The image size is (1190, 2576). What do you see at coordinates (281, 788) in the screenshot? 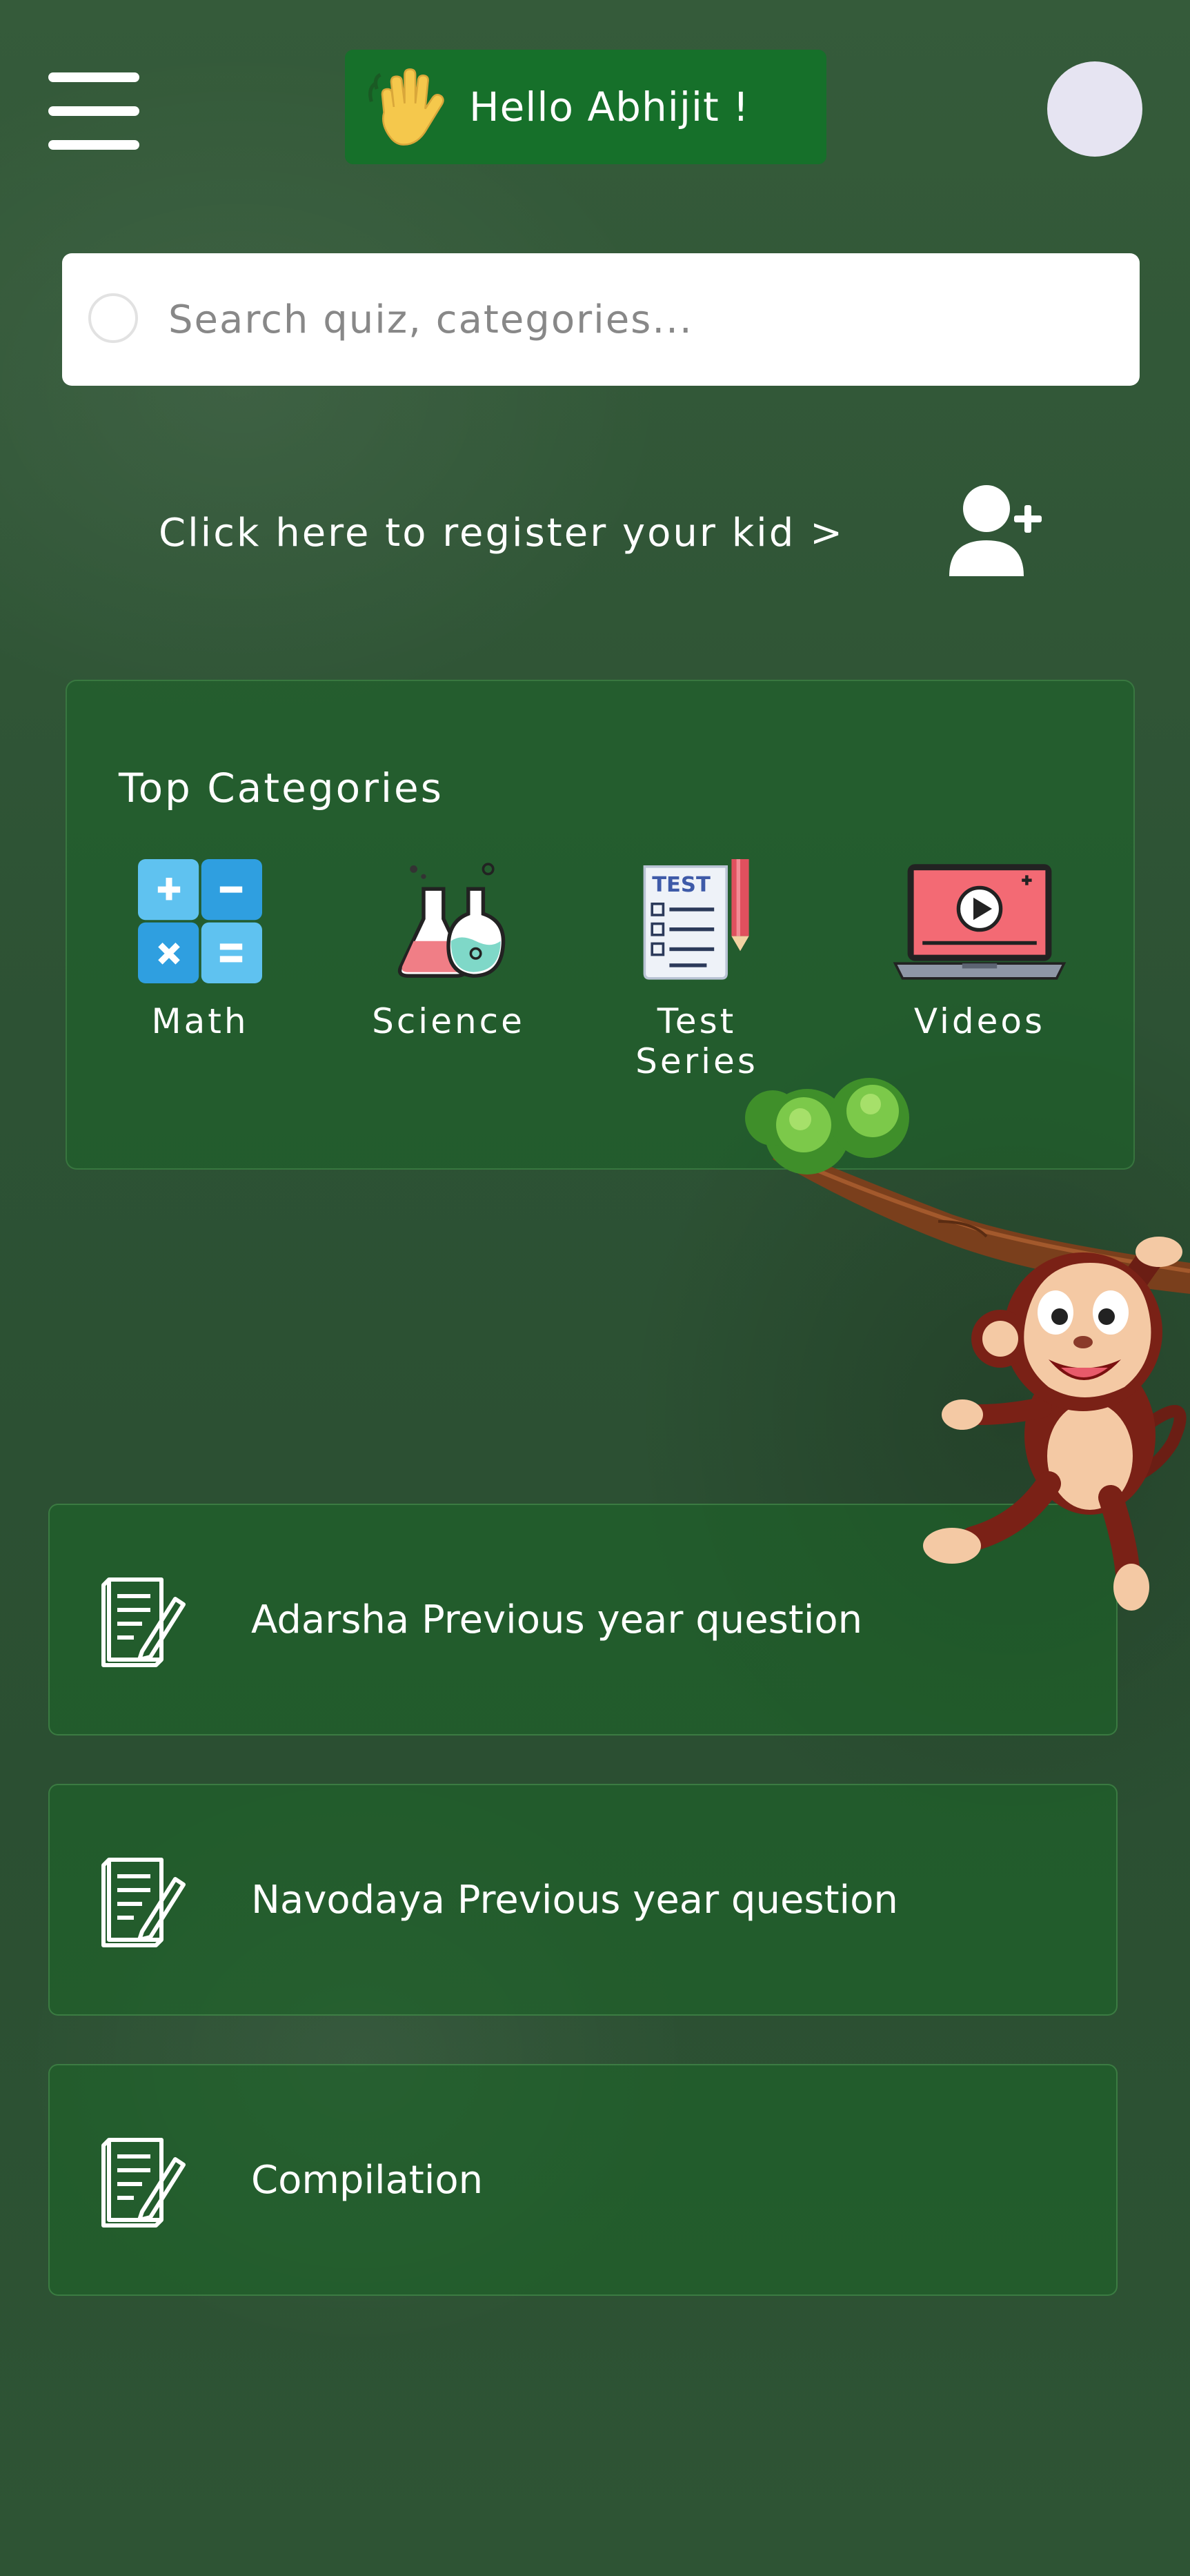
I see `categories-title: Top Categories` at bounding box center [281, 788].